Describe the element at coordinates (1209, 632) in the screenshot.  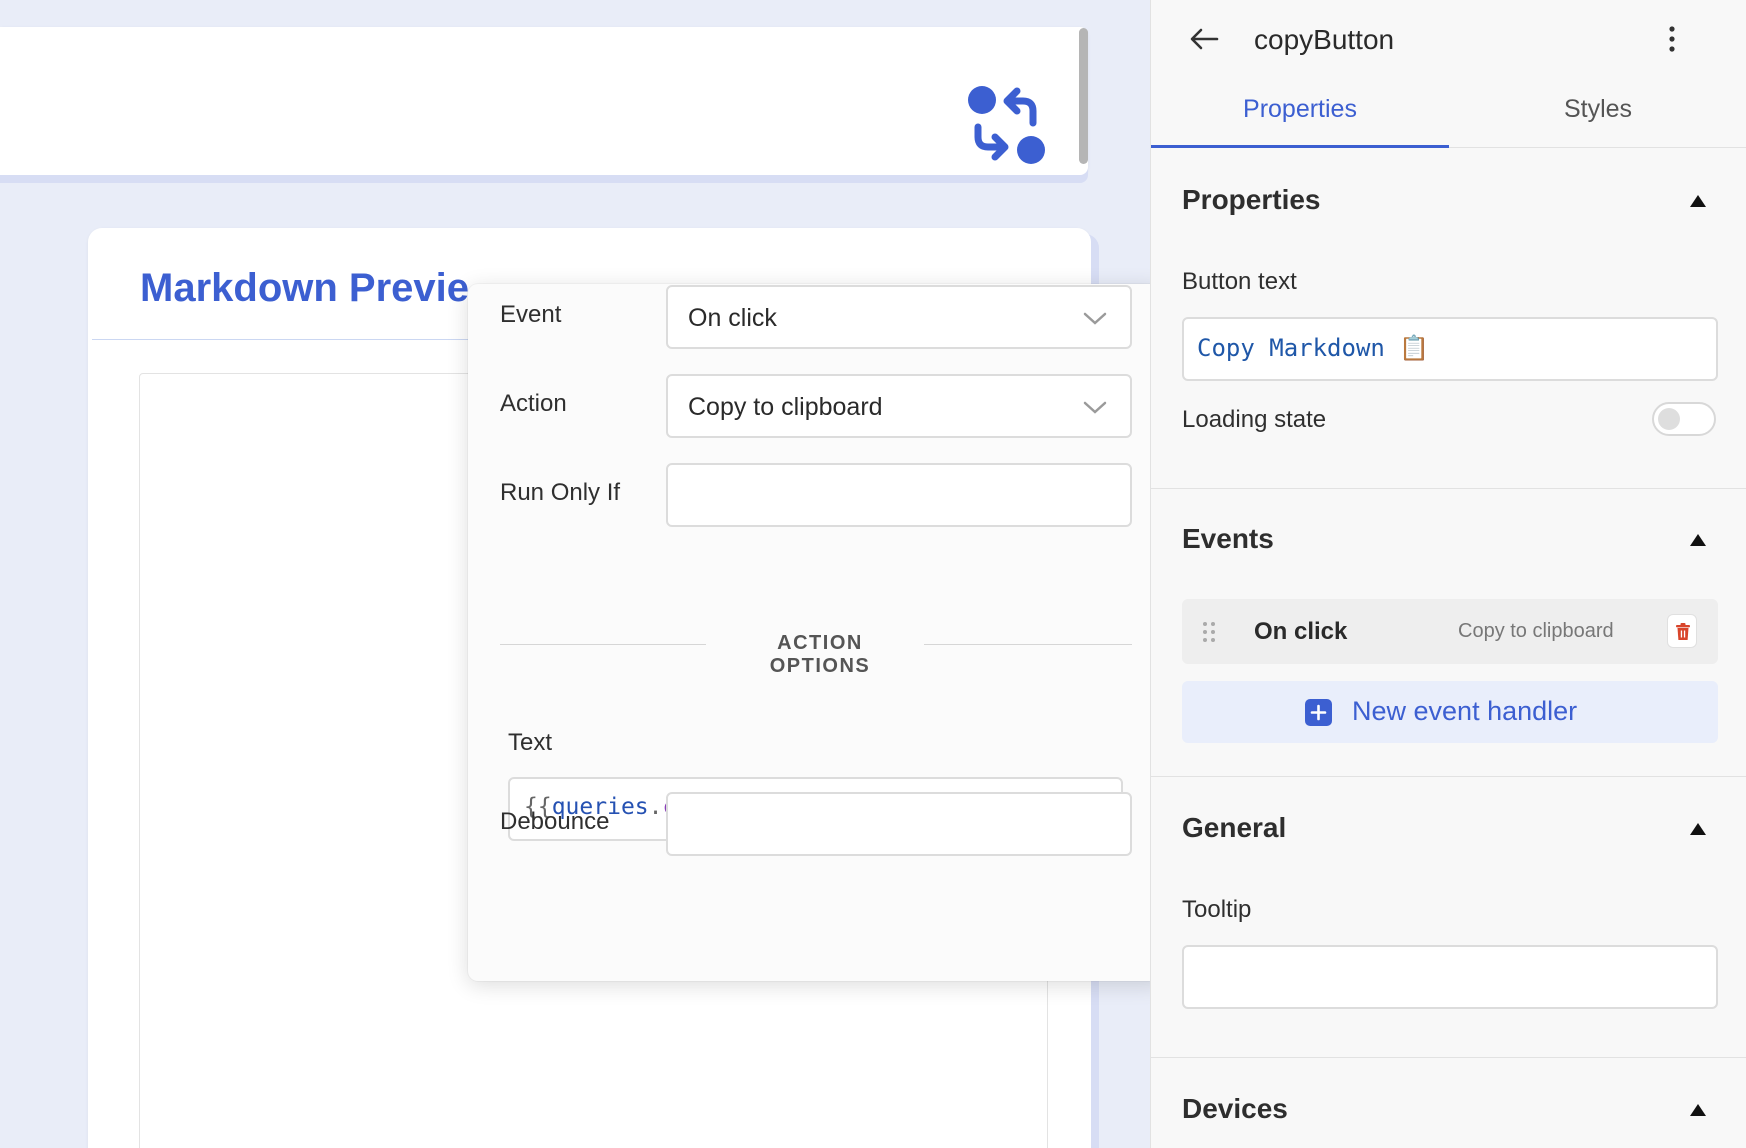
I see `drag-handle-icon` at that location.